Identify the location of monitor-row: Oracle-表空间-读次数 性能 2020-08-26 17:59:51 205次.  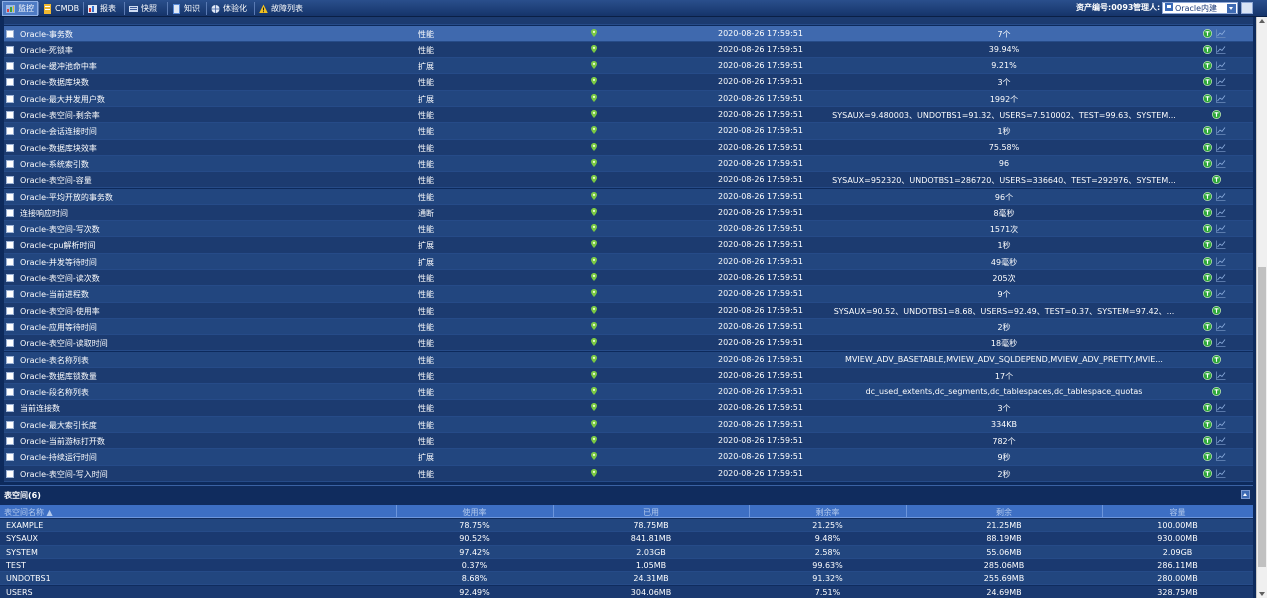
(628, 278).